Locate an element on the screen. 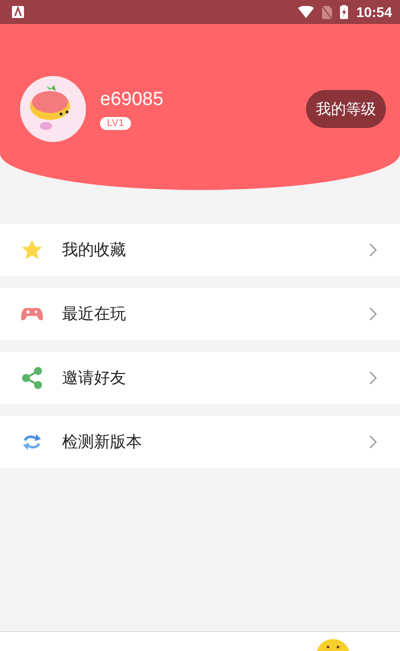 The width and height of the screenshot is (400, 651). menu-item: 检测新版本 is located at coordinates (200, 442).